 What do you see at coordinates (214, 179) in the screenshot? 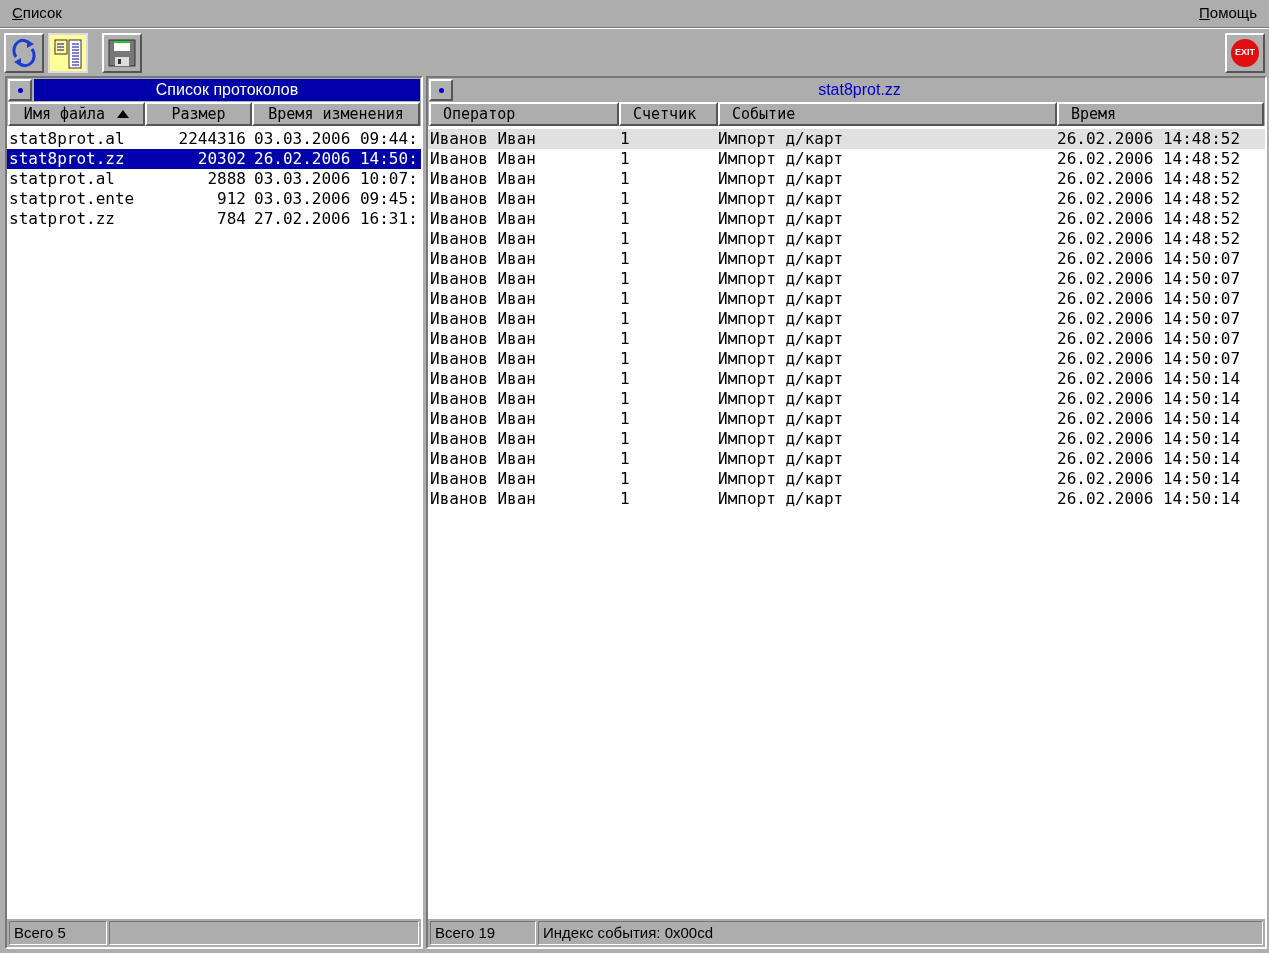
I see `file-row: statprot.al 2888 03.03.2006 10:07:` at bounding box center [214, 179].